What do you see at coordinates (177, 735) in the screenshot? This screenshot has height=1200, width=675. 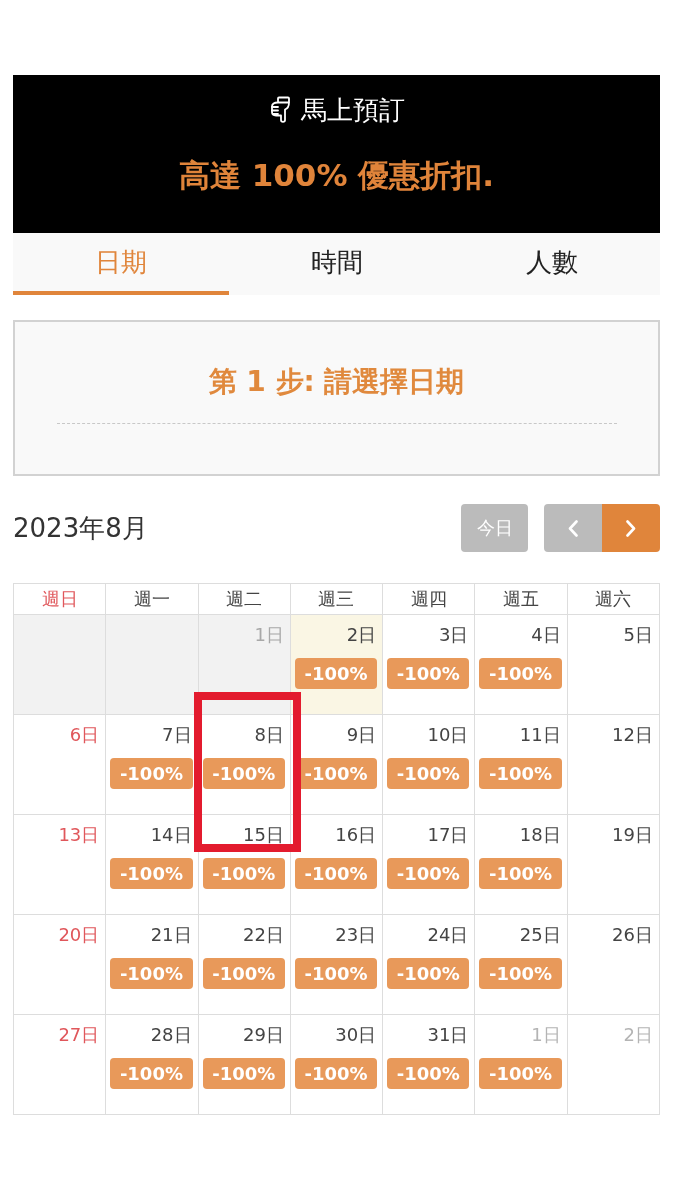 I see `day-number: 7日` at bounding box center [177, 735].